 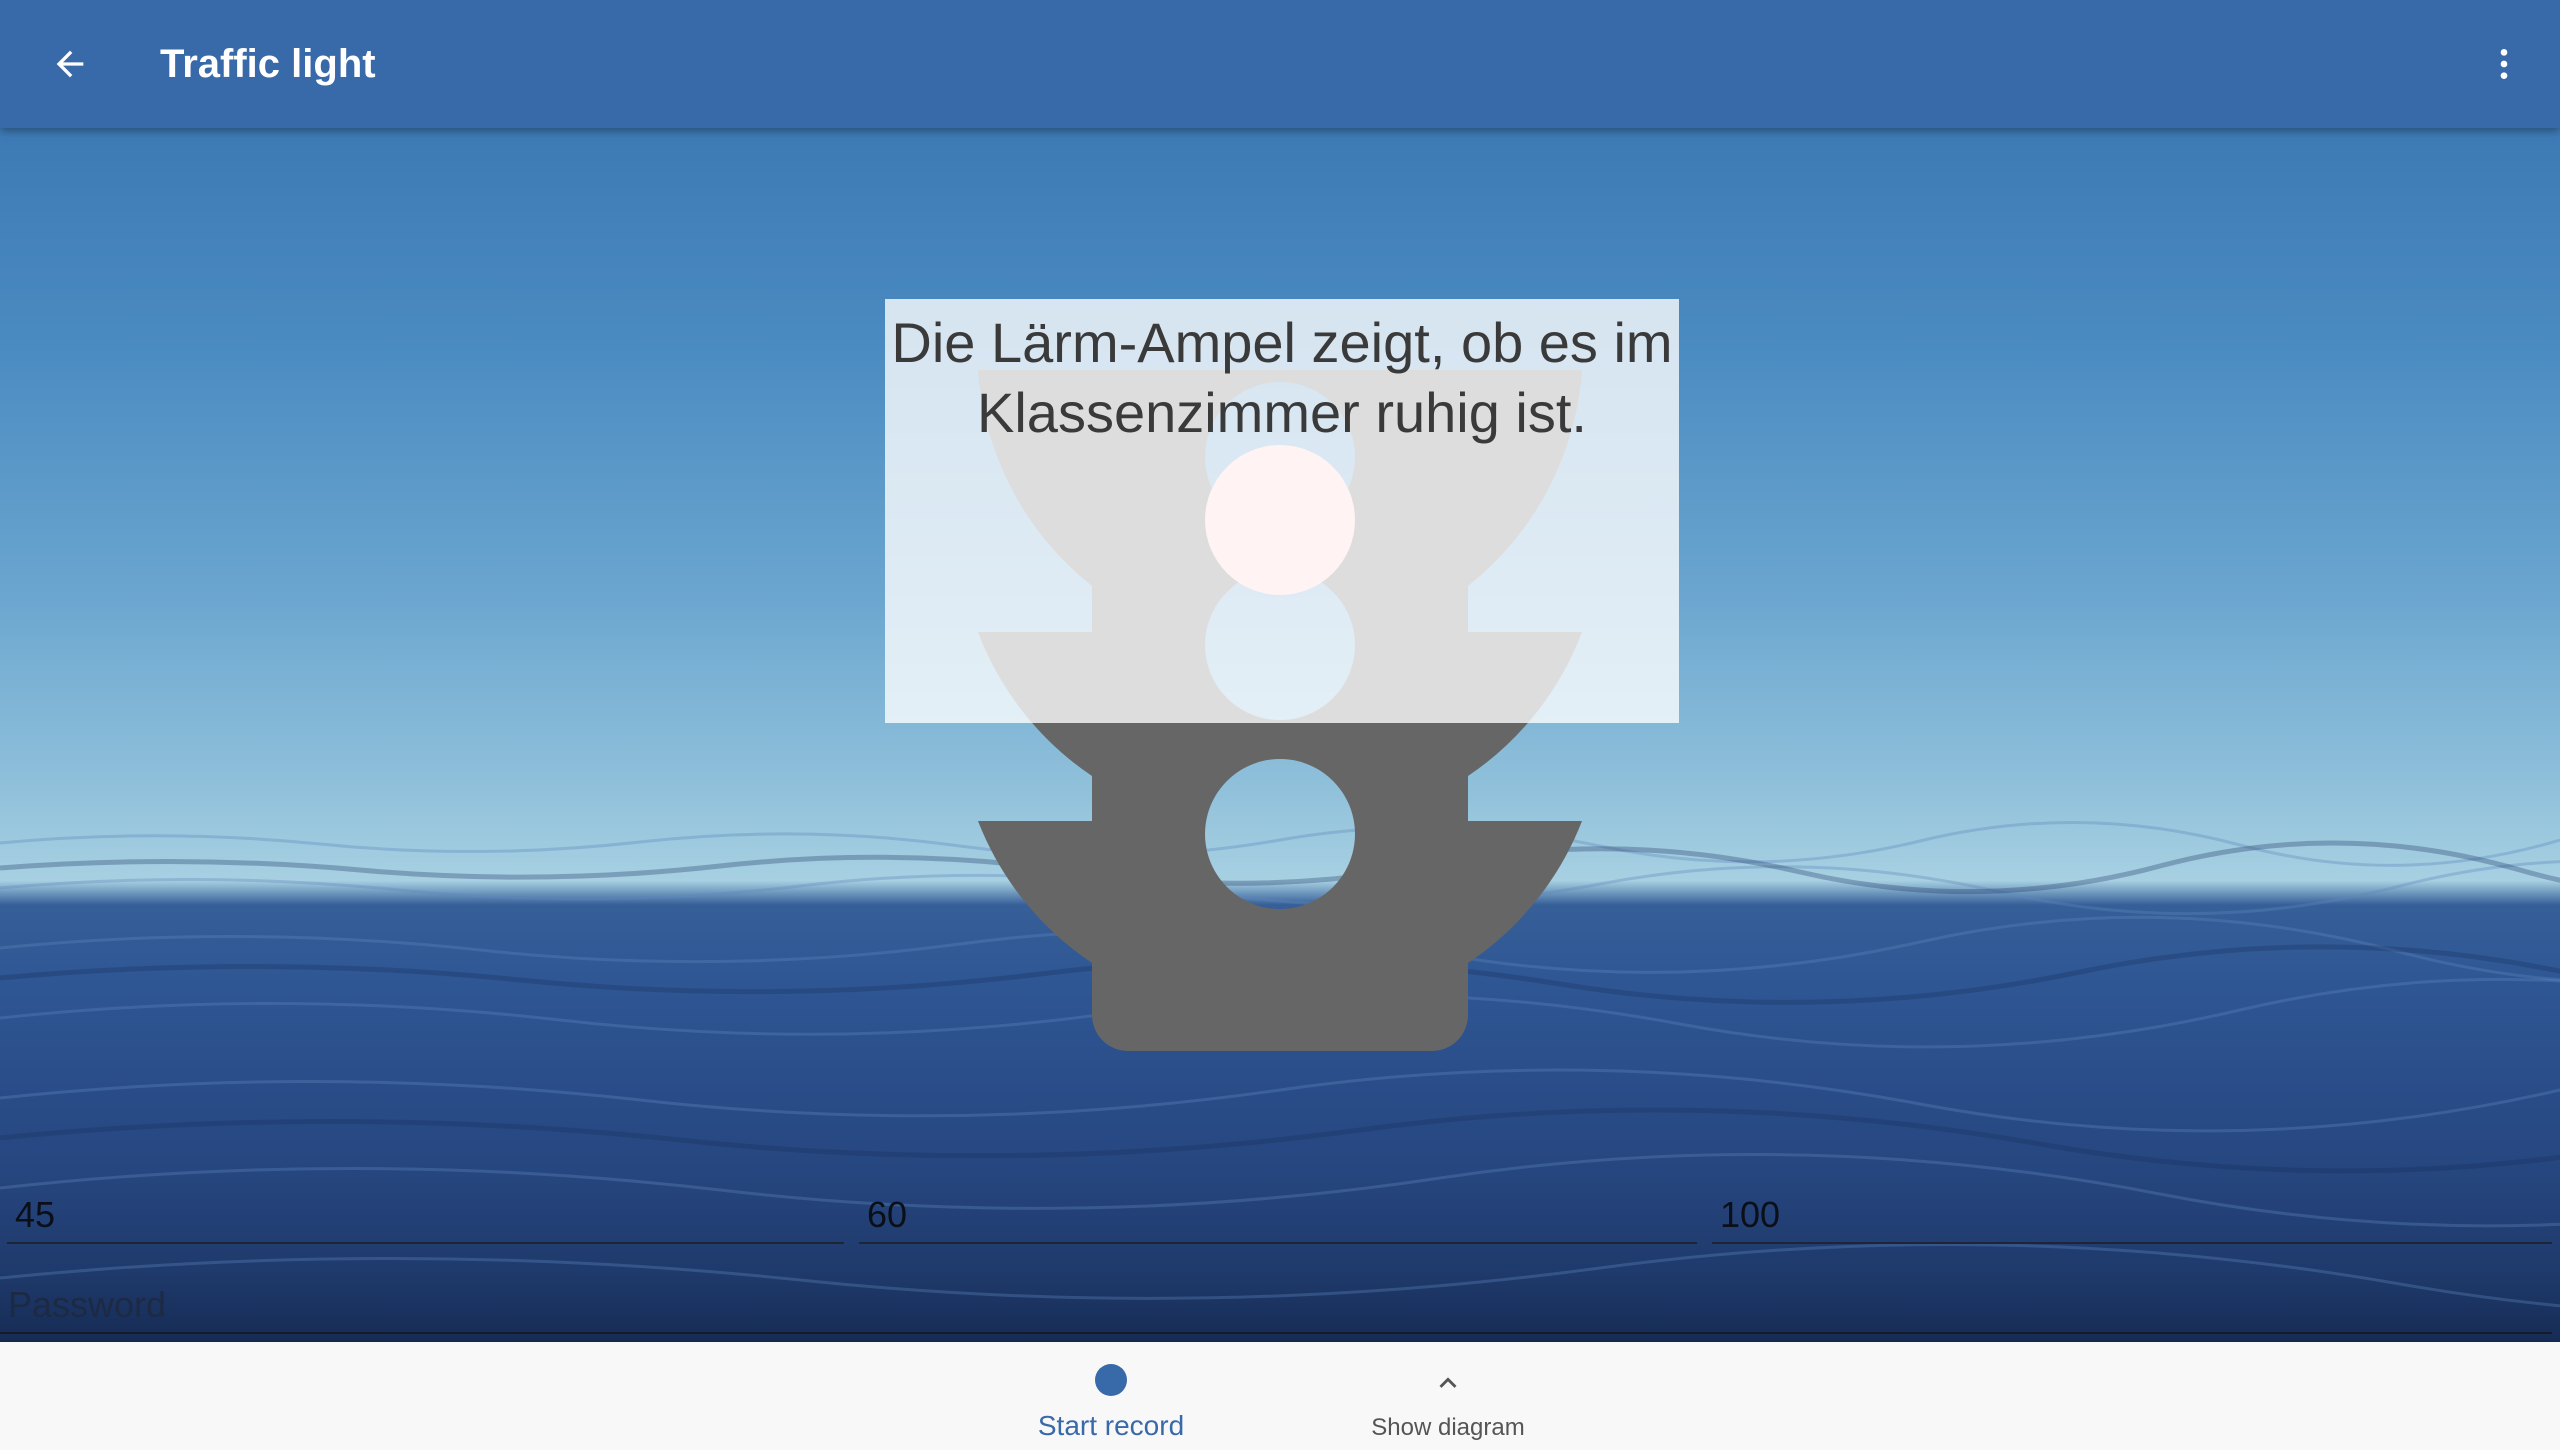 I want to click on chevron-up-icon, so click(x=1448, y=1382).